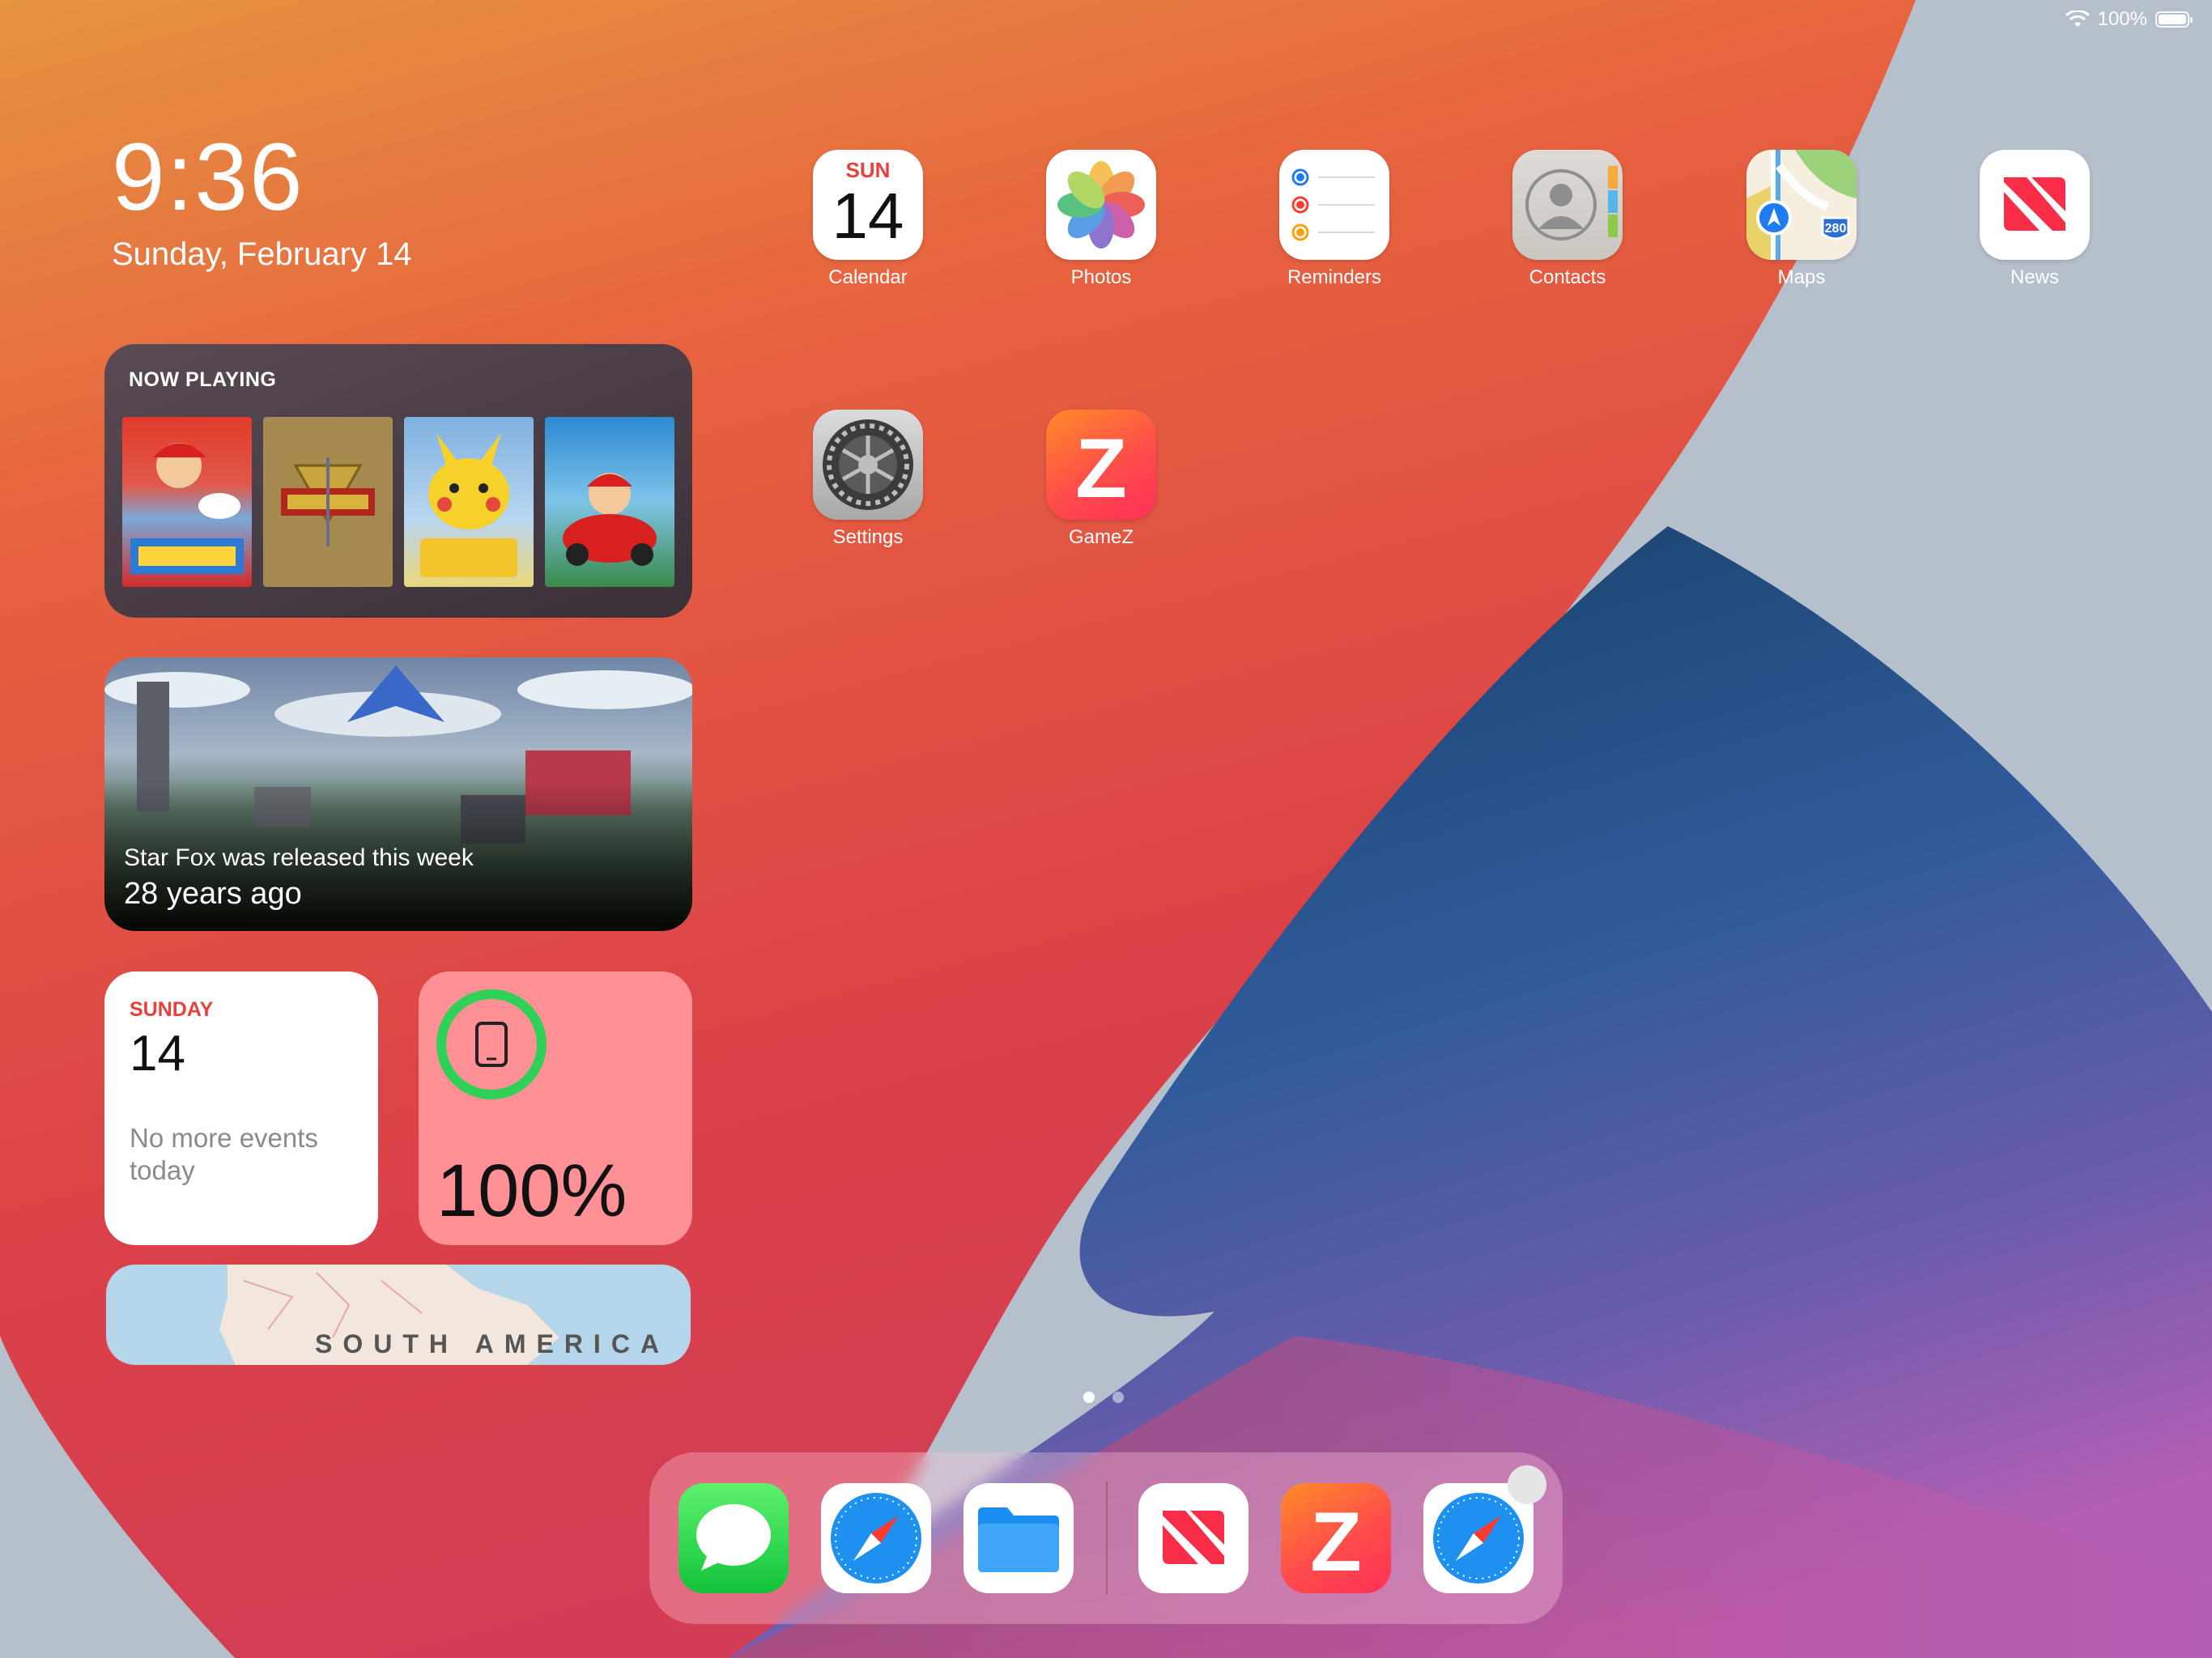 This screenshot has width=2212, height=1658. I want to click on ipad-icon, so click(492, 1044).